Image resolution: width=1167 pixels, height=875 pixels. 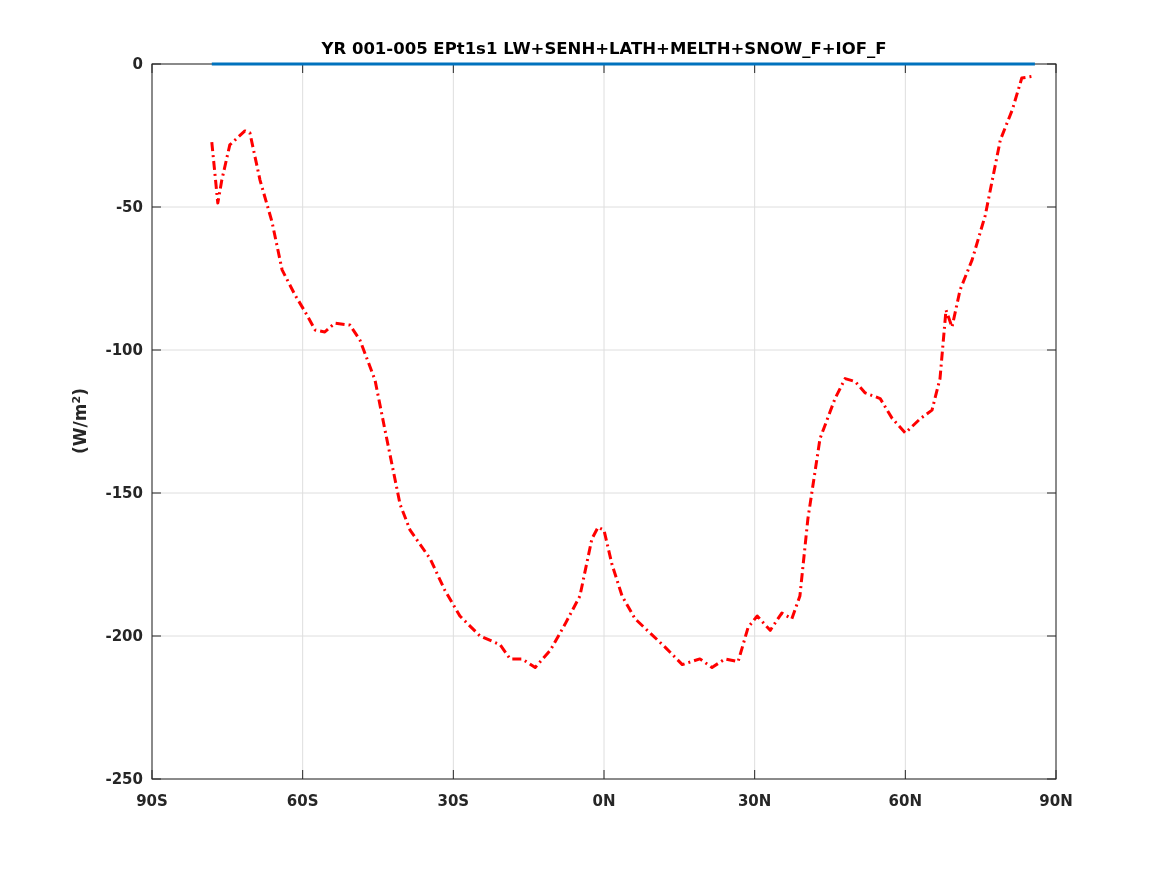 What do you see at coordinates (905, 801) in the screenshot?
I see `x-tick-label: 60N` at bounding box center [905, 801].